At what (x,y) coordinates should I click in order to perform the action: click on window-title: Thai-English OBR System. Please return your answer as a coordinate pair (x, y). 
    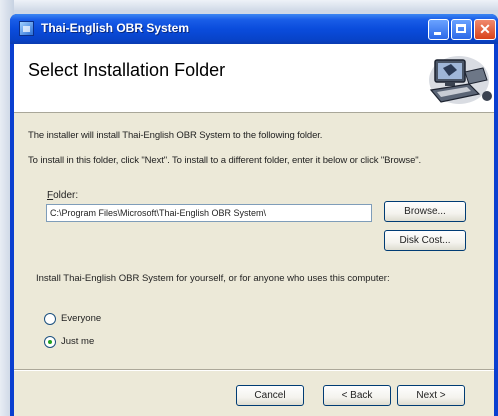
    Looking at the image, I should click on (115, 28).